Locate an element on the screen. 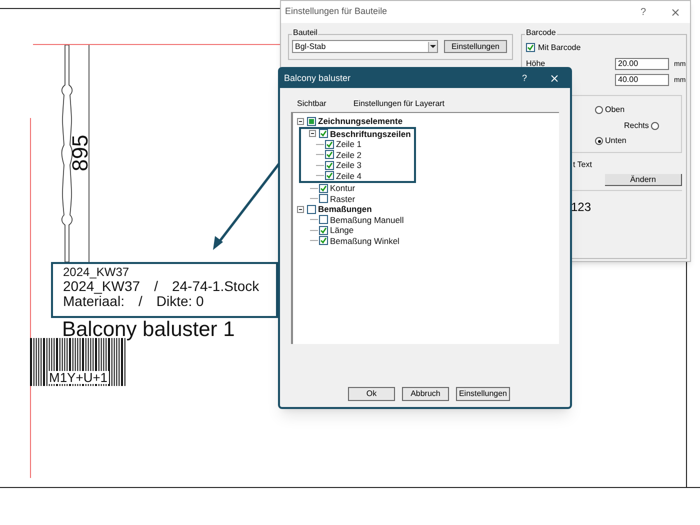  radio-label: Rechts is located at coordinates (636, 126).